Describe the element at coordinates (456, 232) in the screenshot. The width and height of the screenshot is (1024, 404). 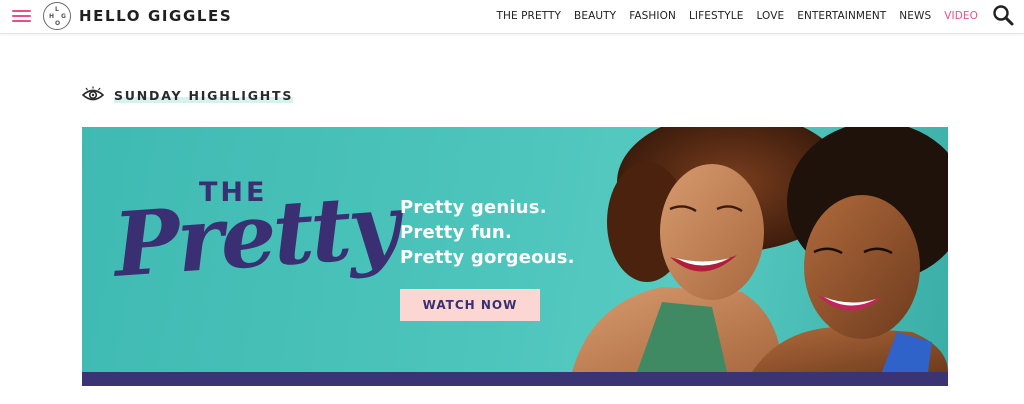
I see `tagline-line: Pretty fun.` at that location.